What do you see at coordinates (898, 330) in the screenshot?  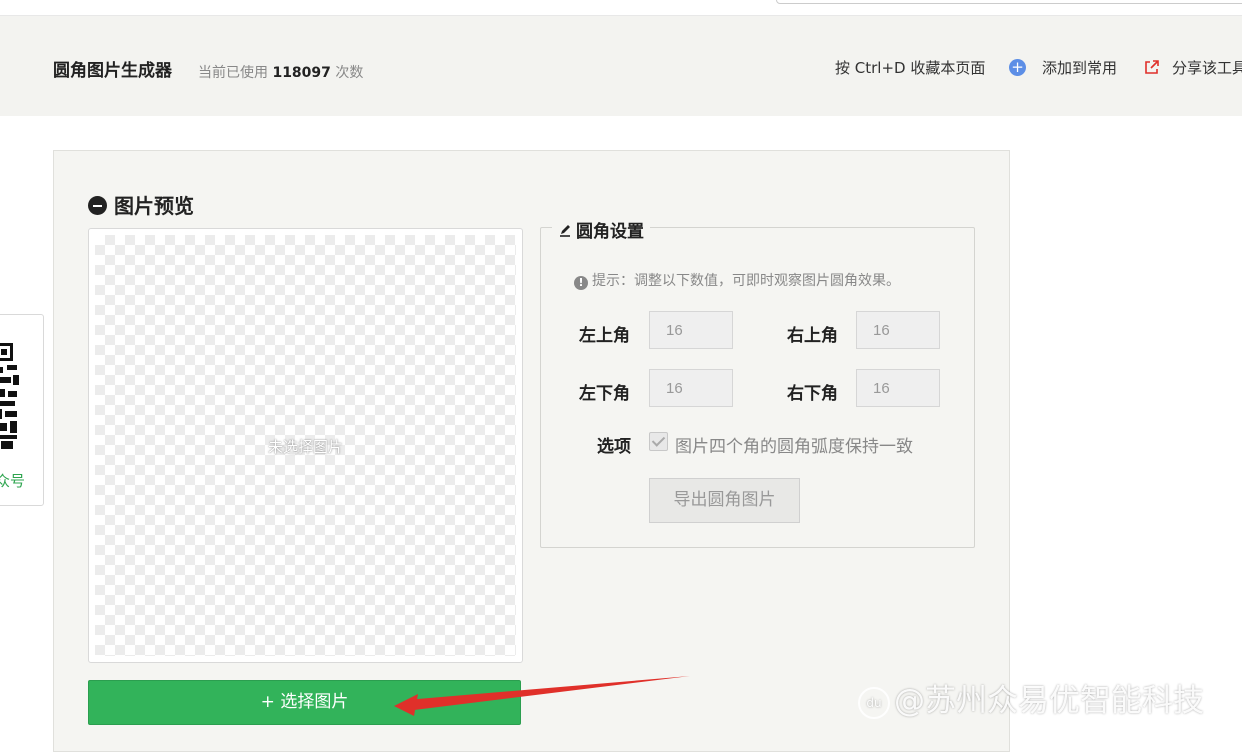 I see `top-right-radius-input: 16` at bounding box center [898, 330].